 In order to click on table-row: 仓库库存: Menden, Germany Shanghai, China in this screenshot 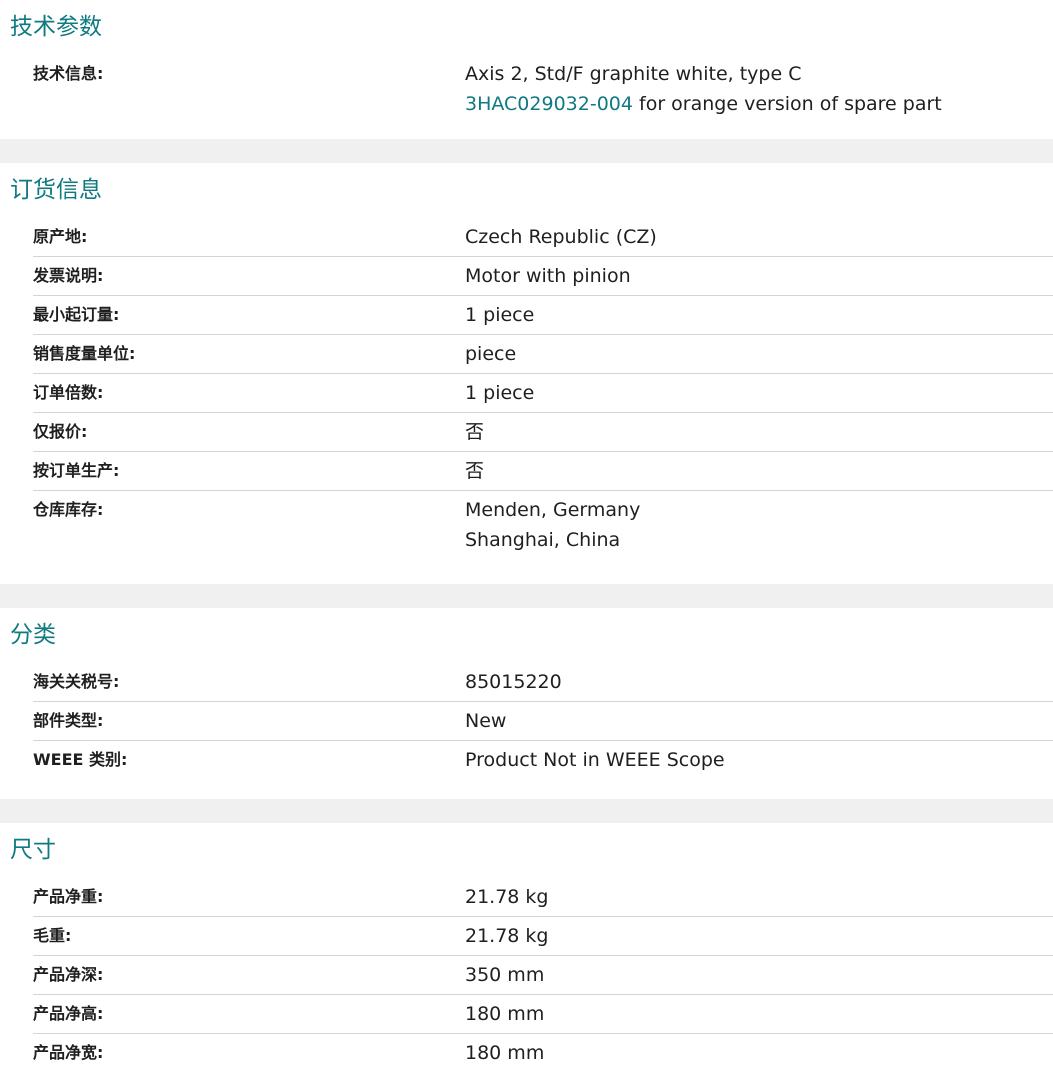, I will do `click(543, 525)`.